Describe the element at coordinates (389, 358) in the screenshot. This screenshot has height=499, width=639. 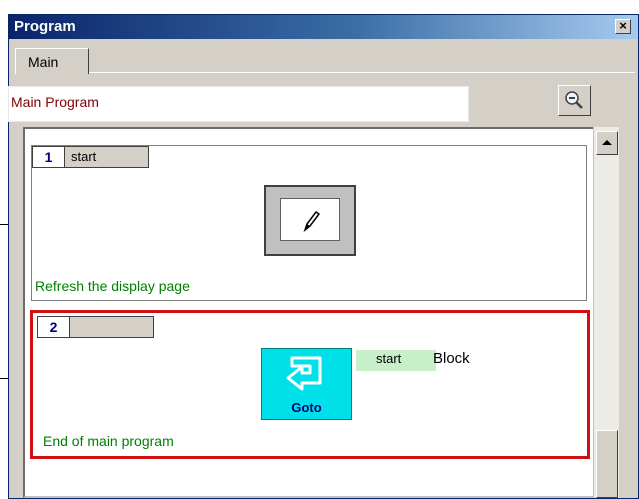
I see `goto-target-text: start` at that location.